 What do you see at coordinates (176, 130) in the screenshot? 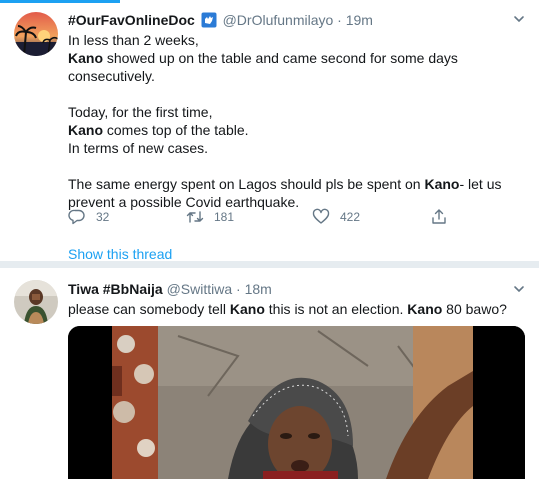
I see `text-run: comes top of the table.` at bounding box center [176, 130].